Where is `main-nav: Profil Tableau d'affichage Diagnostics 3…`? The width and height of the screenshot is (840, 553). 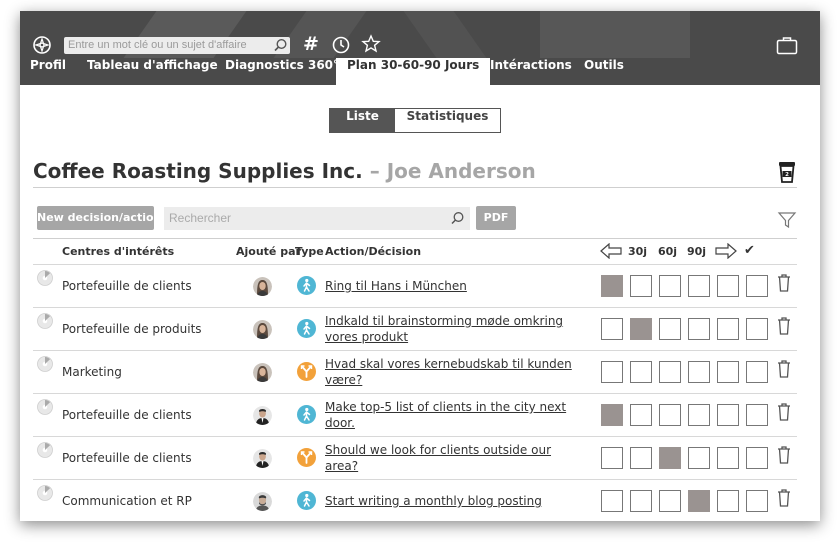 main-nav: Profil Tableau d'affichage Diagnostics 3… is located at coordinates (420, 71).